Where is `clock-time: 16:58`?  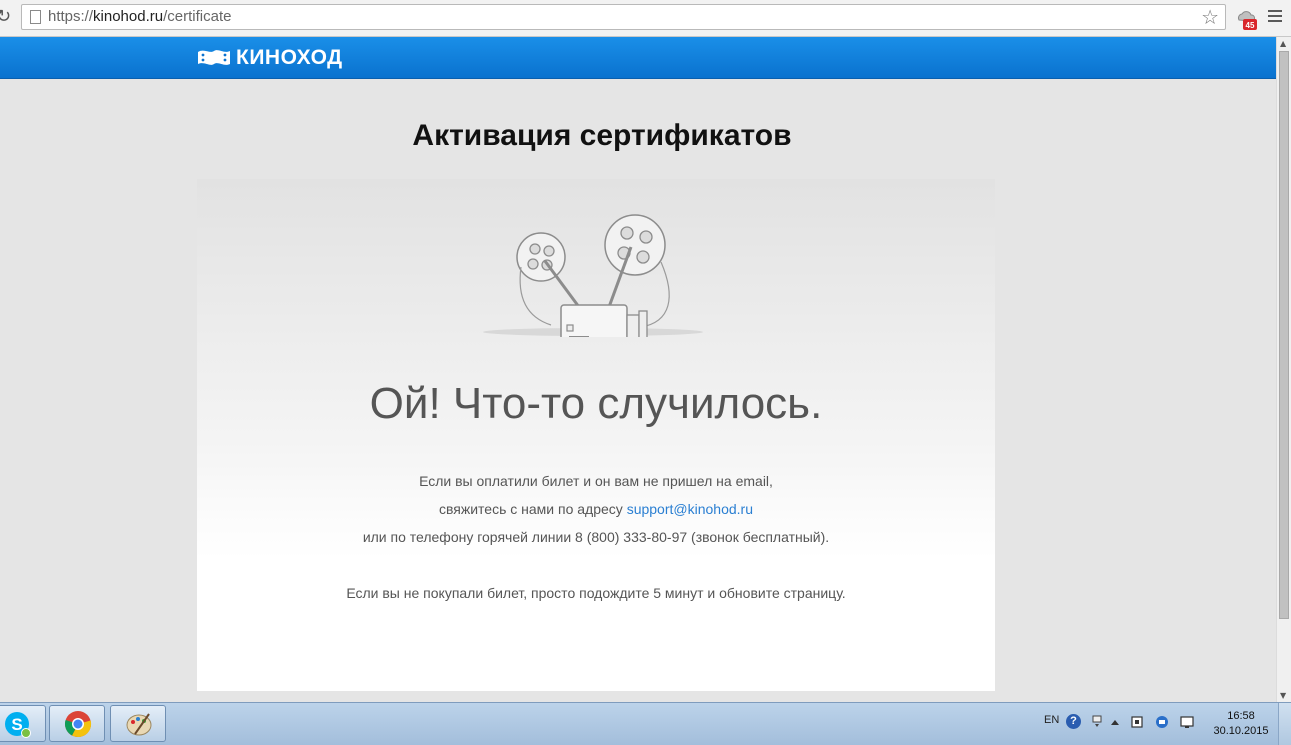 clock-time: 16:58 is located at coordinates (1241, 716).